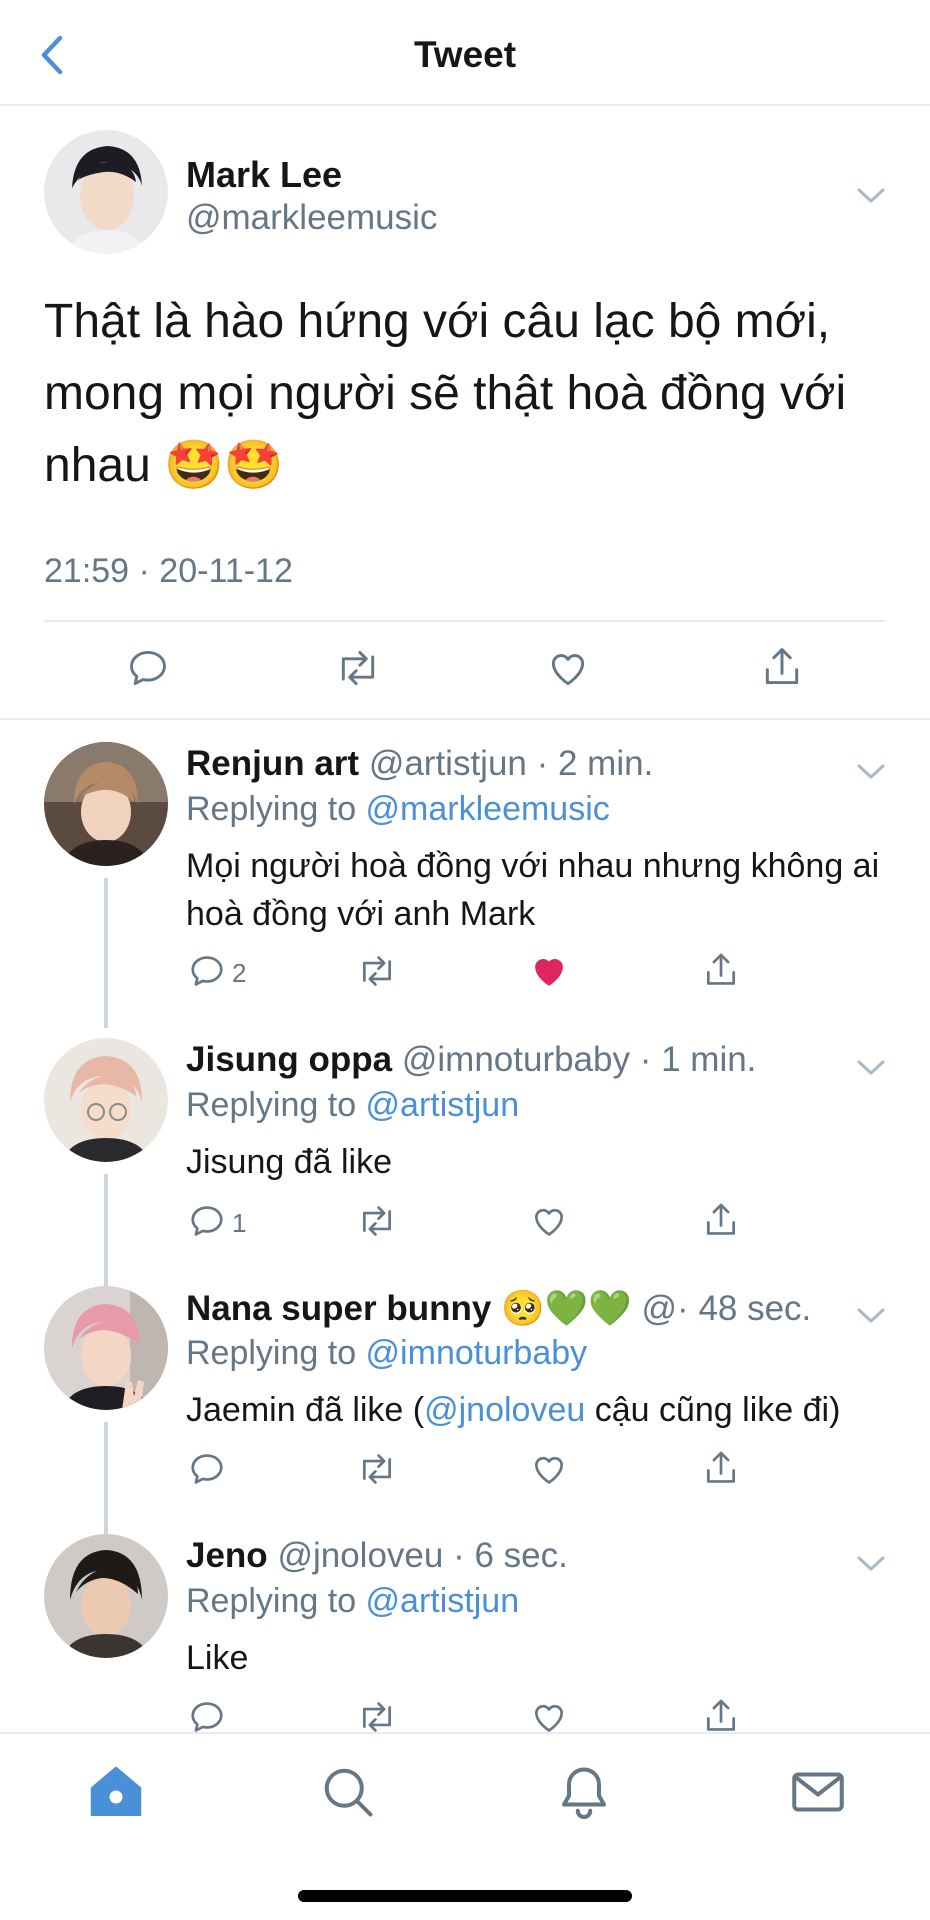  Describe the element at coordinates (422, 1555) in the screenshot. I see `author-meta: @jnoloveu · 6 sec.` at that location.